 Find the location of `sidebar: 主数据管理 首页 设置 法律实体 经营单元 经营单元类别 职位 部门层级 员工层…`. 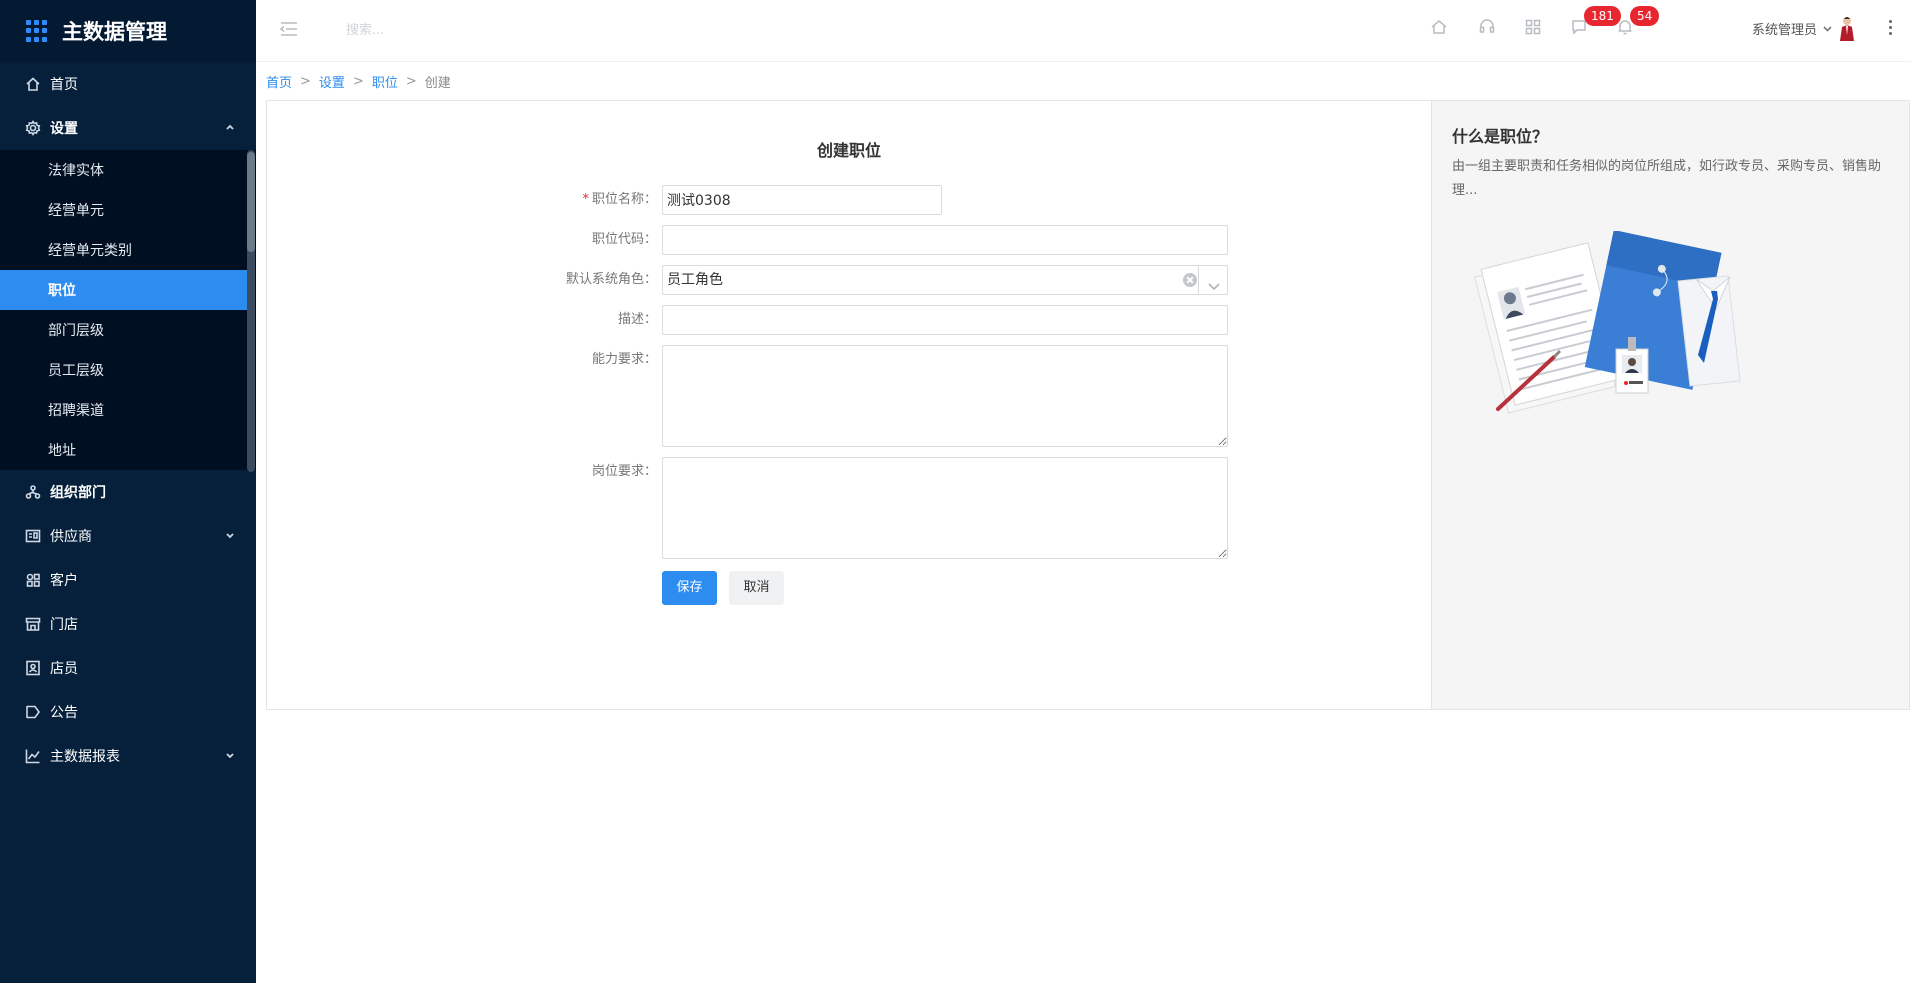

sidebar: 主数据管理 首页 设置 法律实体 经营单元 经营单元类别 职位 部门层级 员工层… is located at coordinates (128, 491).